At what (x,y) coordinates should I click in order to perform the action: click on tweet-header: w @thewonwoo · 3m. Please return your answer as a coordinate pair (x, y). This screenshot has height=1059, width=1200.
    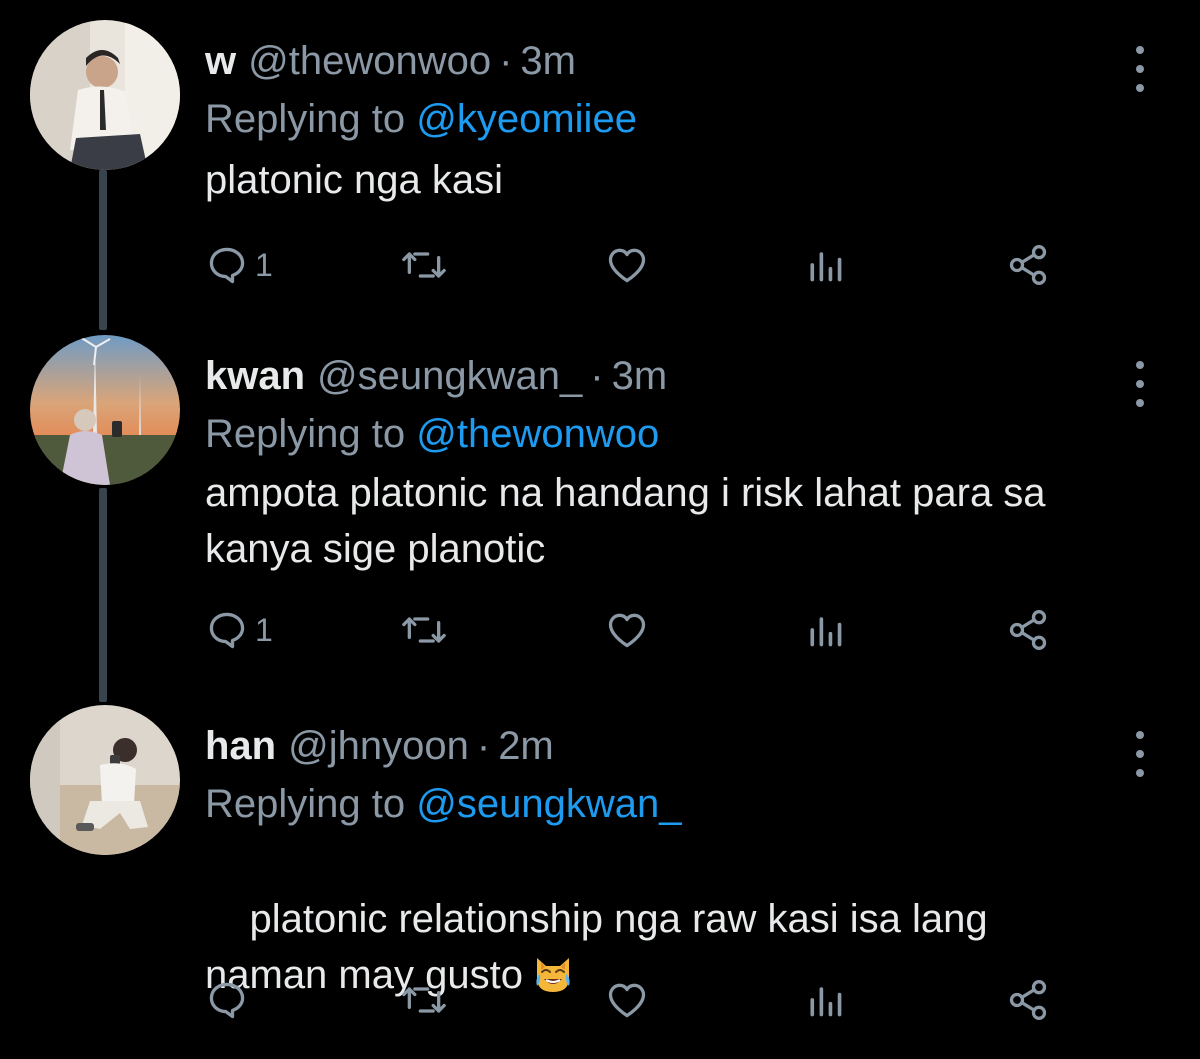
    Looking at the image, I should click on (390, 61).